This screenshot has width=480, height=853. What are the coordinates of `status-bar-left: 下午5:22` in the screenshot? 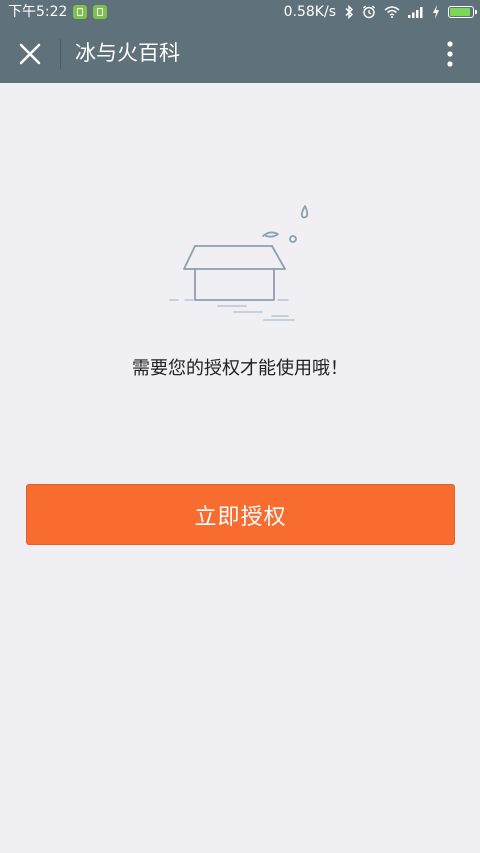 It's located at (58, 12).